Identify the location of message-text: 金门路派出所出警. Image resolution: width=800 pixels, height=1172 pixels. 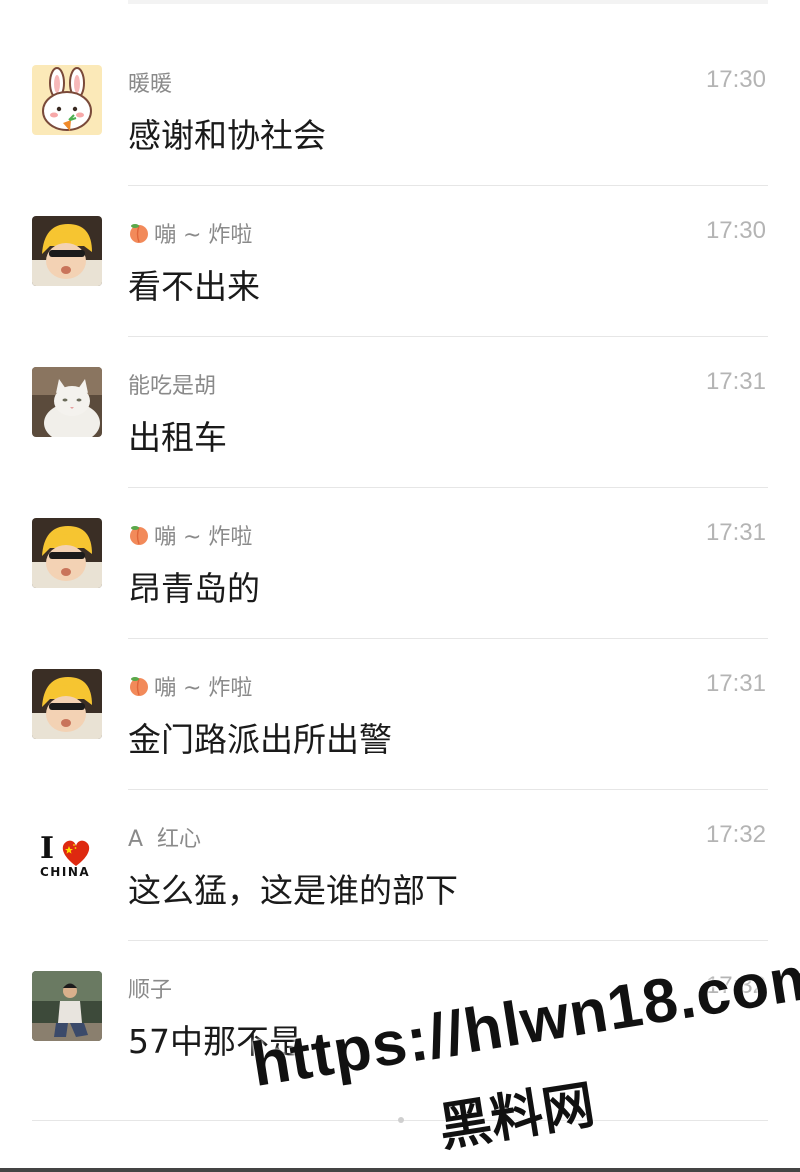
(260, 739).